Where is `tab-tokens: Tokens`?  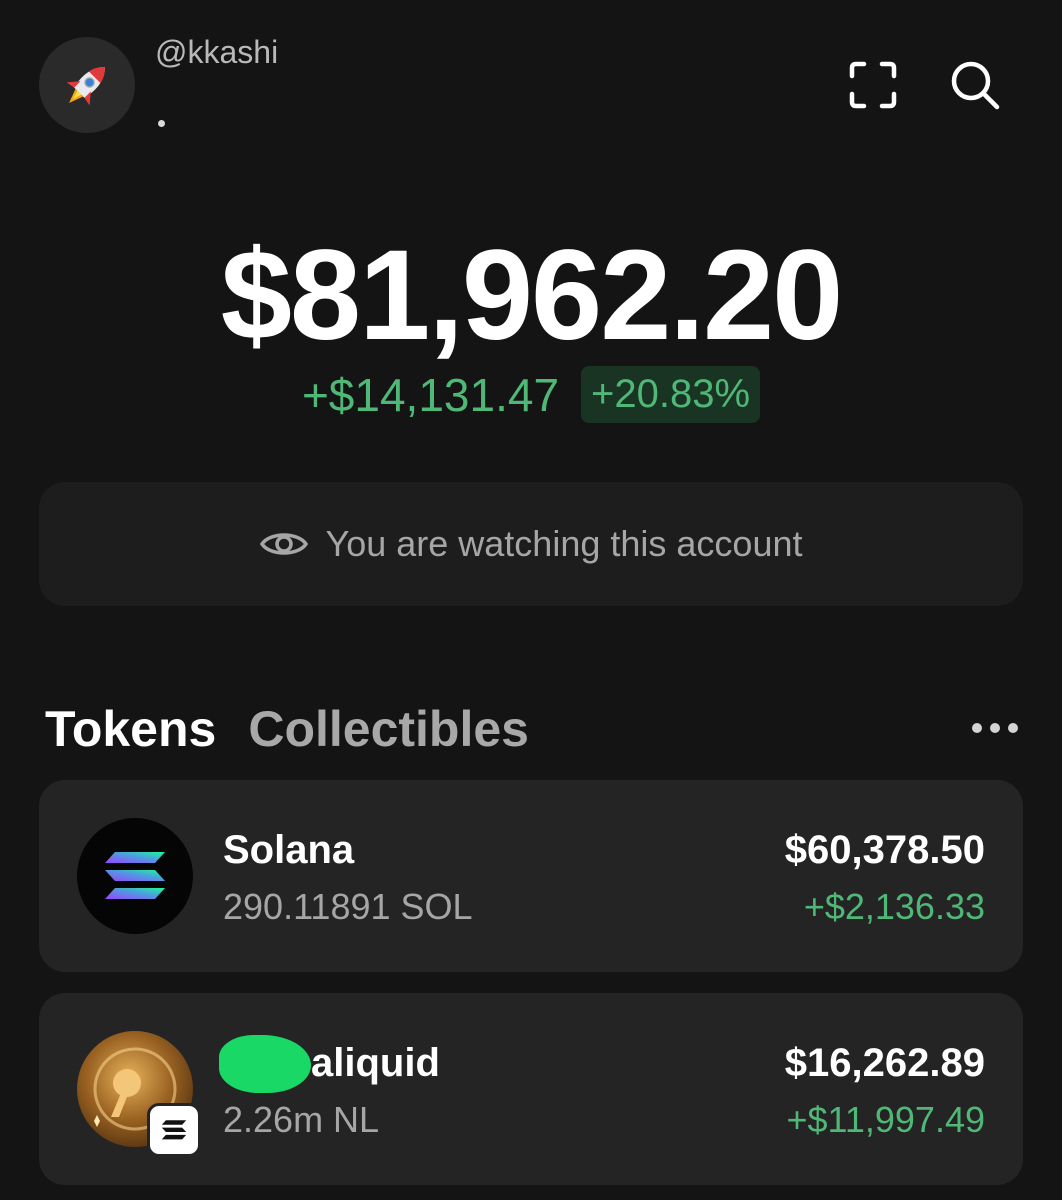
tab-tokens: Tokens is located at coordinates (130, 729).